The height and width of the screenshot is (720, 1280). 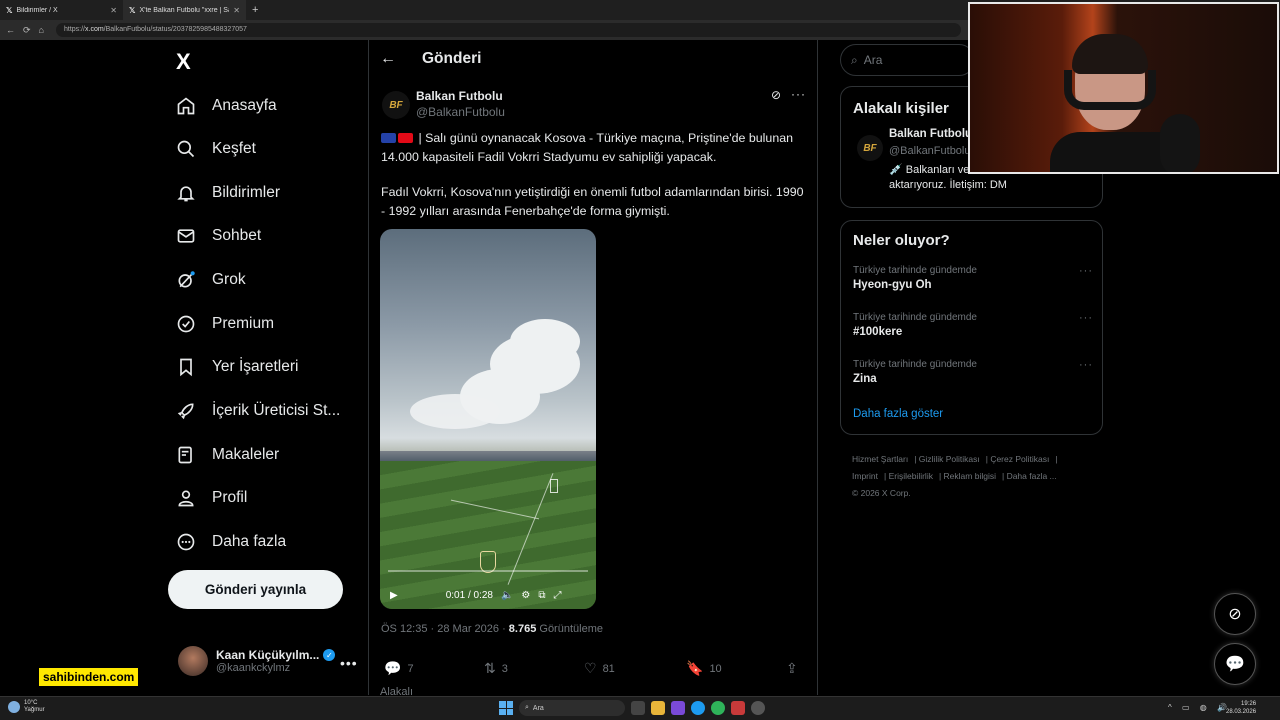 I want to click on reply-icon: 💬, so click(x=393, y=668).